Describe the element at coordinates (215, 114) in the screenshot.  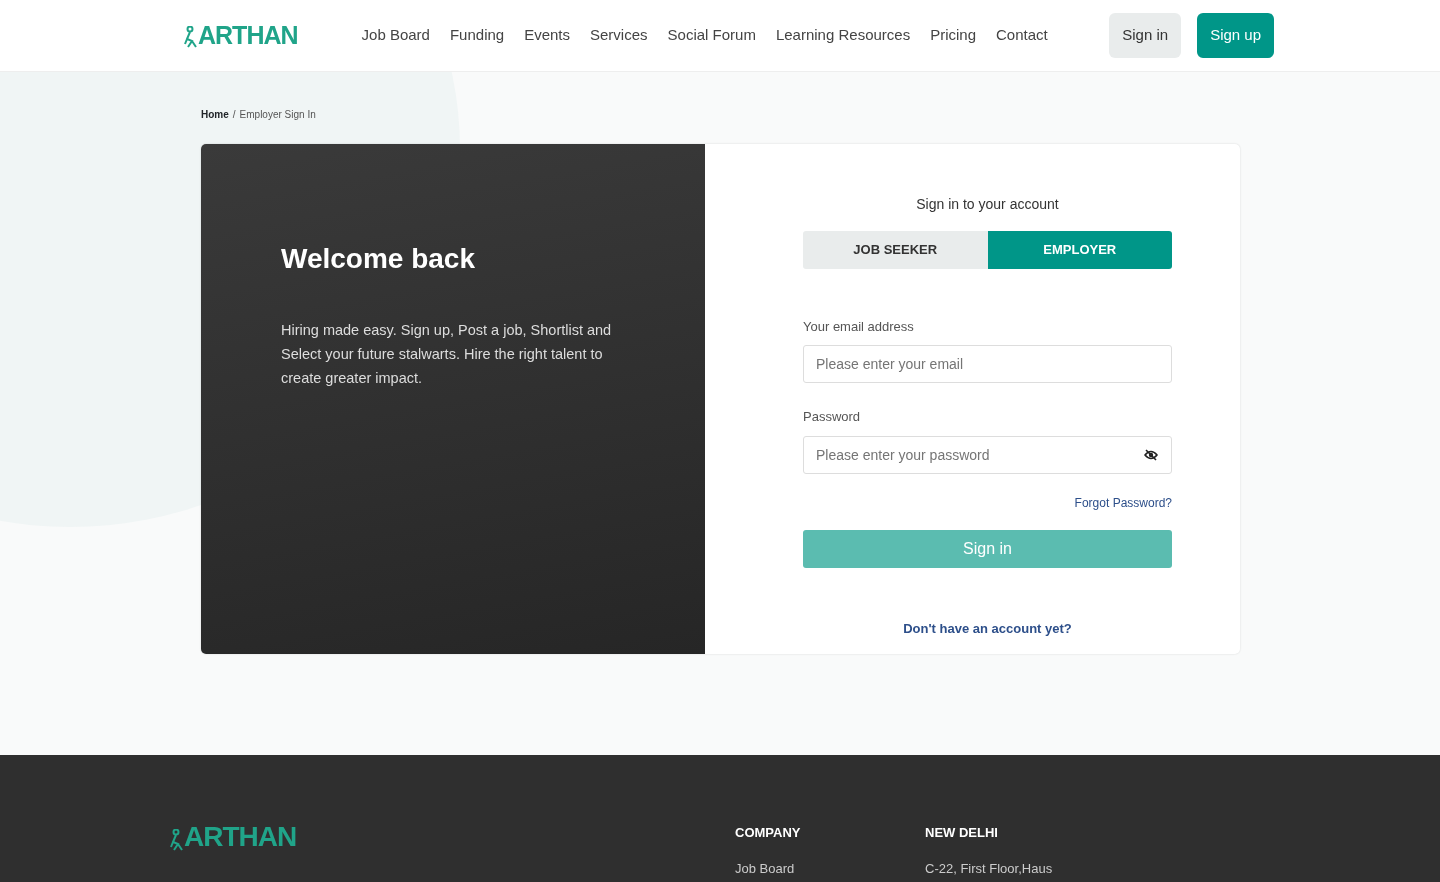
I see `breadcrumb-link: Home` at that location.